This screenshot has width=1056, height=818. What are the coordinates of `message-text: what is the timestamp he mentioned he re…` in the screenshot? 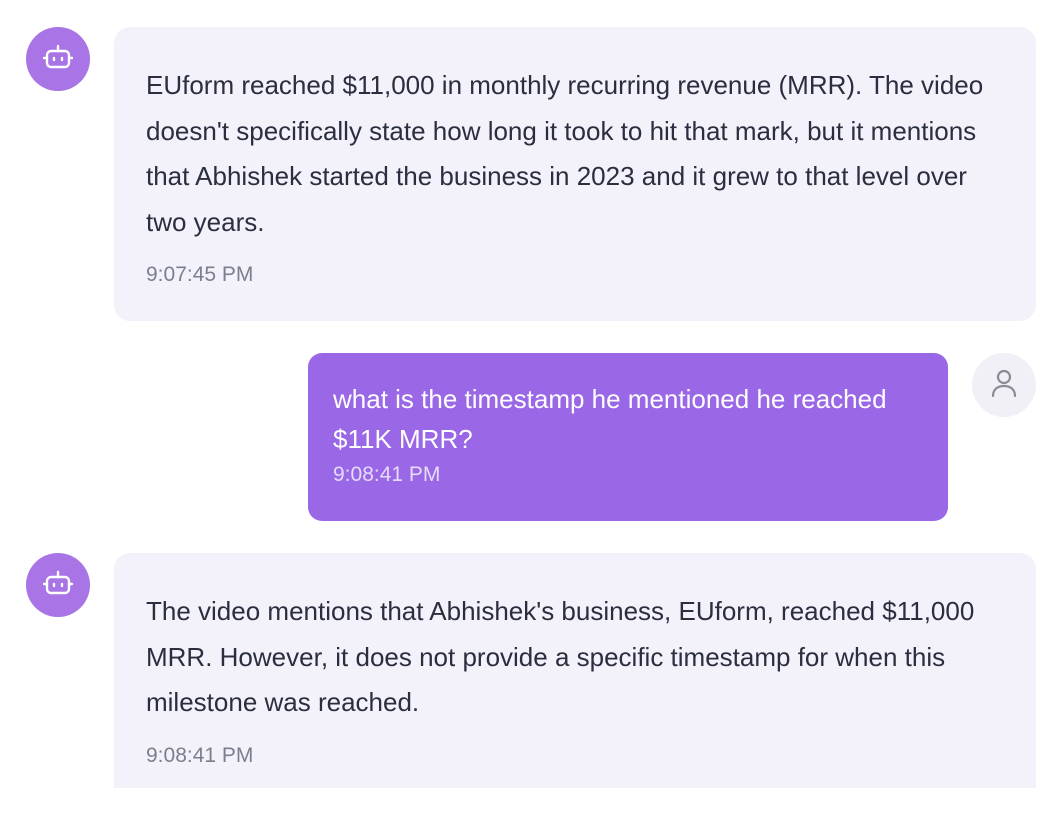 It's located at (610, 419).